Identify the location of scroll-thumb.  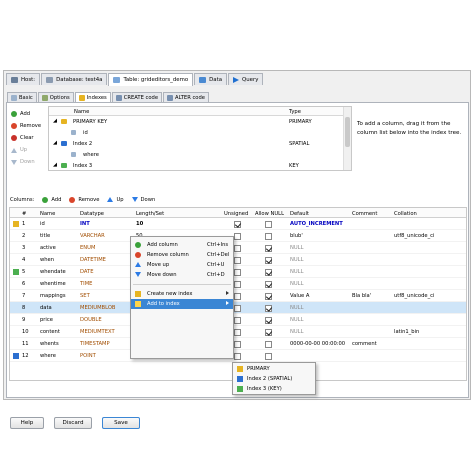
(347, 132).